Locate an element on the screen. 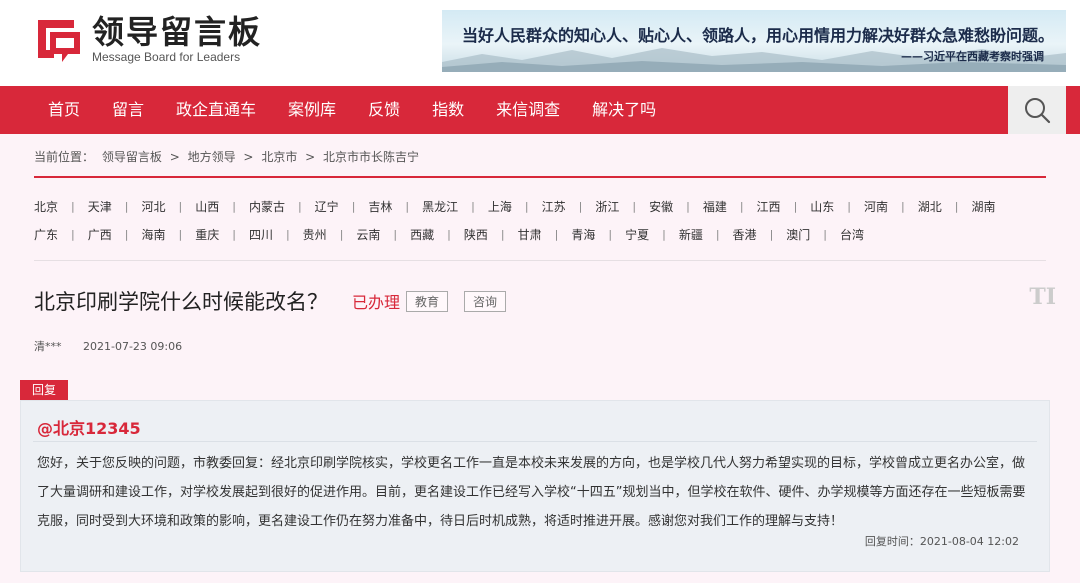  message-date: 2021-07-23 09:06 is located at coordinates (133, 346).